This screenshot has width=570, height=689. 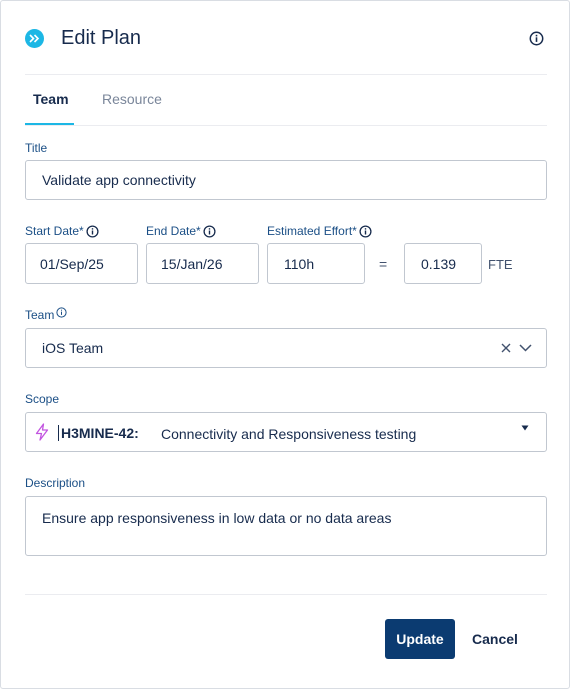 What do you see at coordinates (100, 433) in the screenshot?
I see `scope-issue-key: H3MINE-42:` at bounding box center [100, 433].